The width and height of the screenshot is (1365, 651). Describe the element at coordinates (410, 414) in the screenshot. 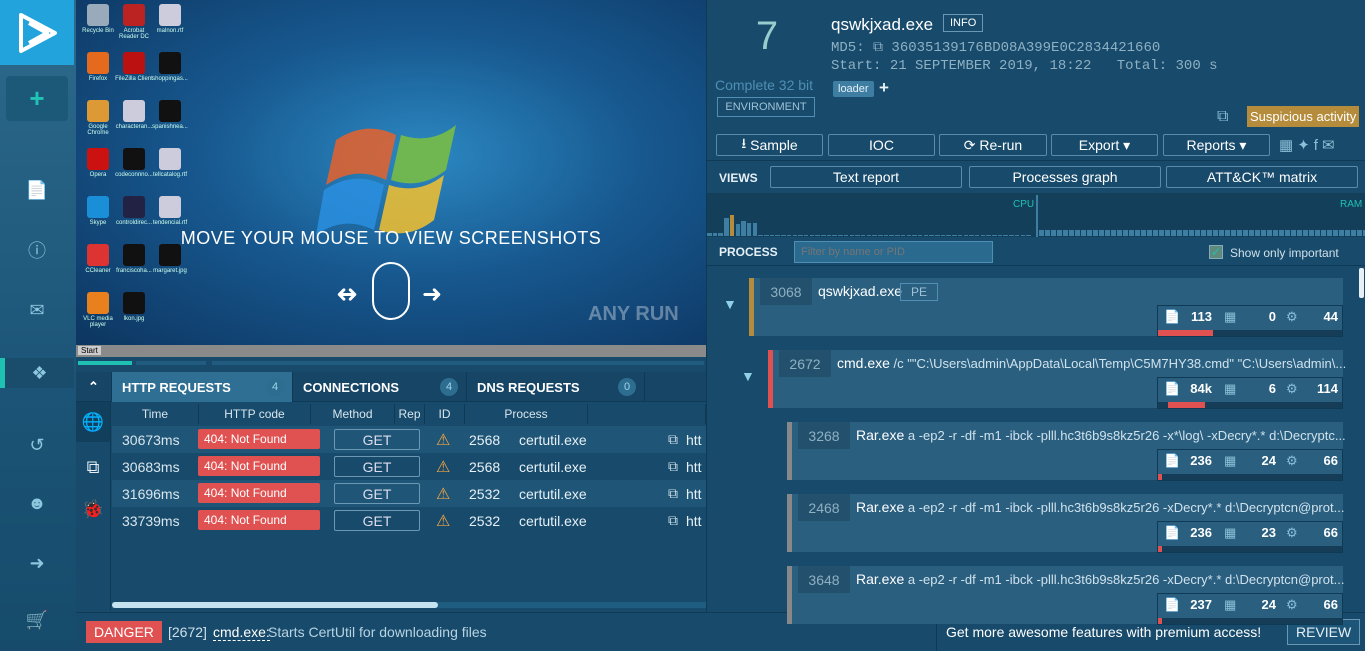

I see `column-header: Rep` at that location.